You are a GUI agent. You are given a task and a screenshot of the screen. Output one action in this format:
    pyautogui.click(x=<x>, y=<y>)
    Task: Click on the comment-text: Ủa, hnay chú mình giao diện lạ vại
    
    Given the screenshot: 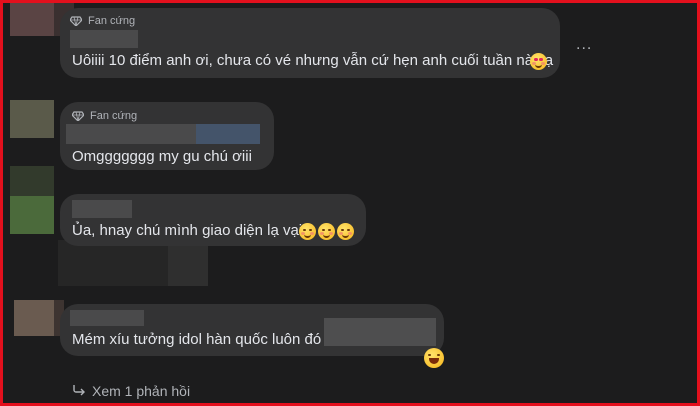 What is the action you would take?
    pyautogui.click(x=187, y=230)
    